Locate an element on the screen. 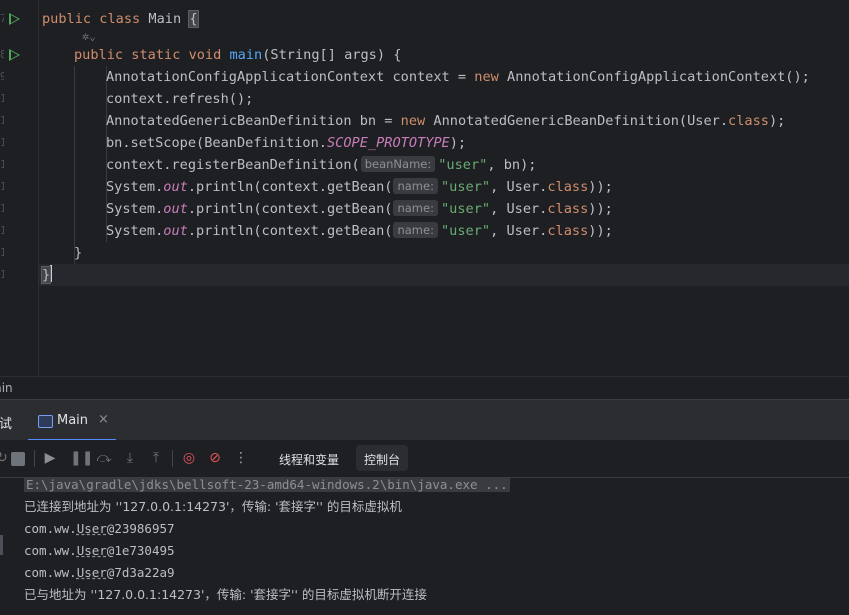 This screenshot has height=615, width=849. line-number: 10 is located at coordinates (2, 98).